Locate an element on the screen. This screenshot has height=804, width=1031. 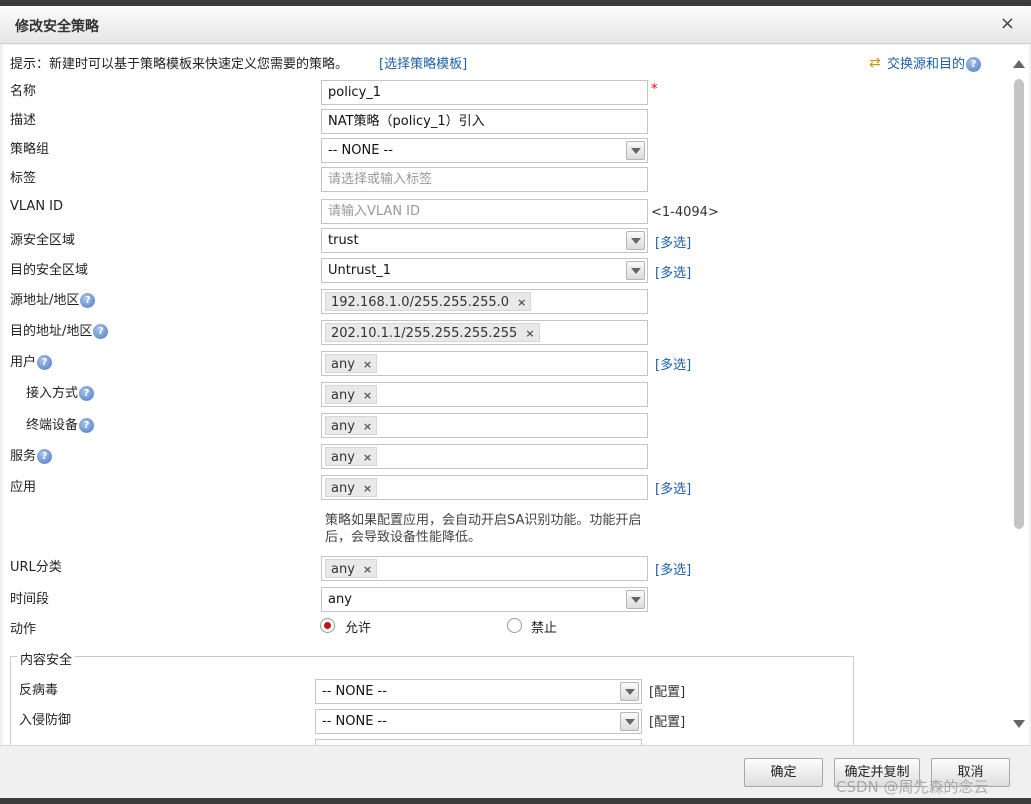
vlan-input: 请输入VLAN ID is located at coordinates (484, 211).